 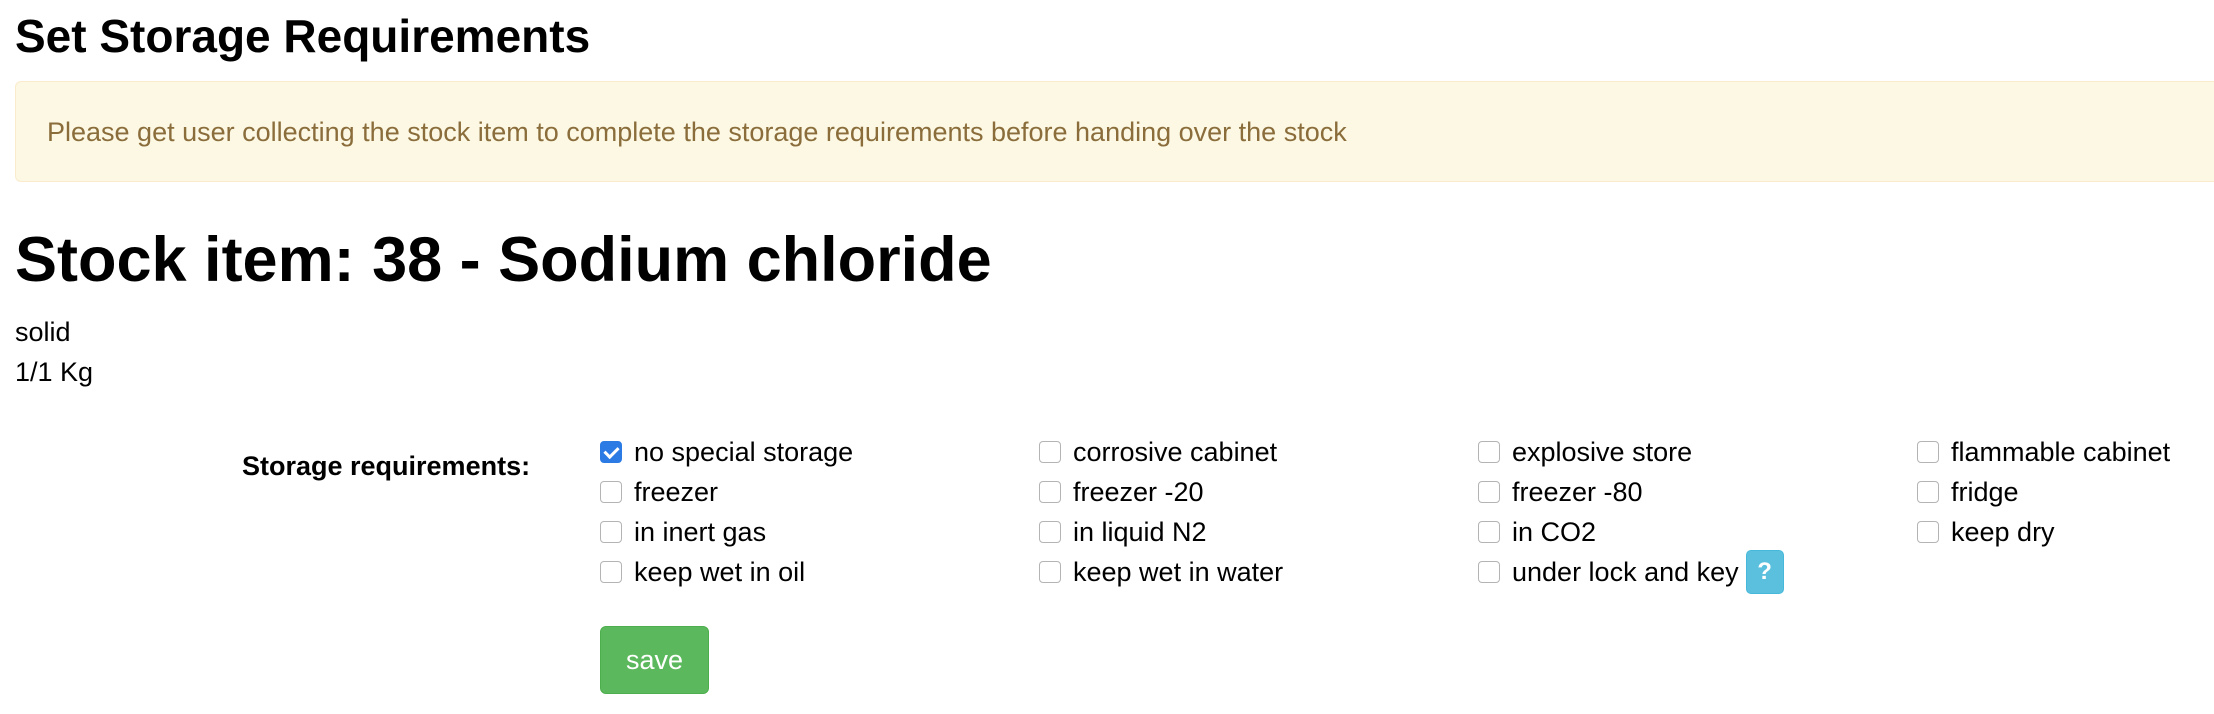 What do you see at coordinates (1764, 572) in the screenshot?
I see `help-button: ?` at bounding box center [1764, 572].